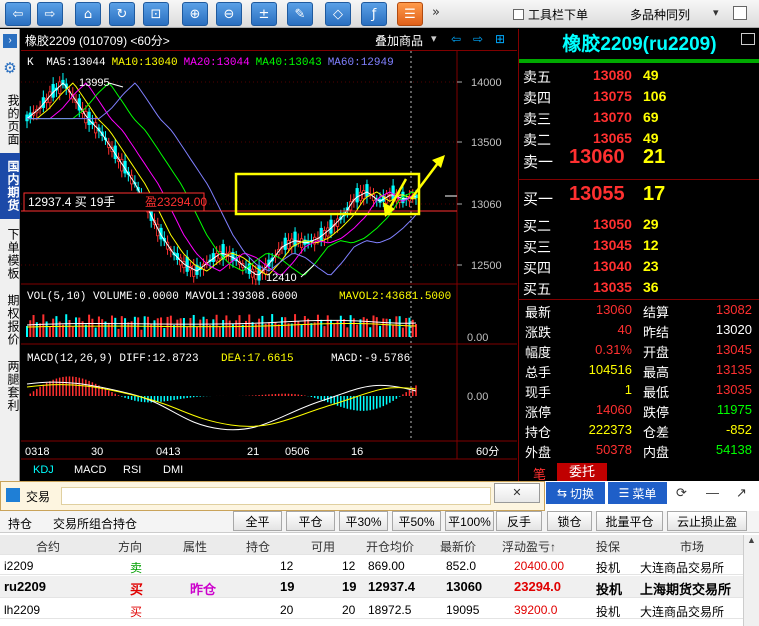 This screenshot has height=626, width=759. Describe the element at coordinates (264, 14) in the screenshot. I see `formula-icon: ±` at that location.